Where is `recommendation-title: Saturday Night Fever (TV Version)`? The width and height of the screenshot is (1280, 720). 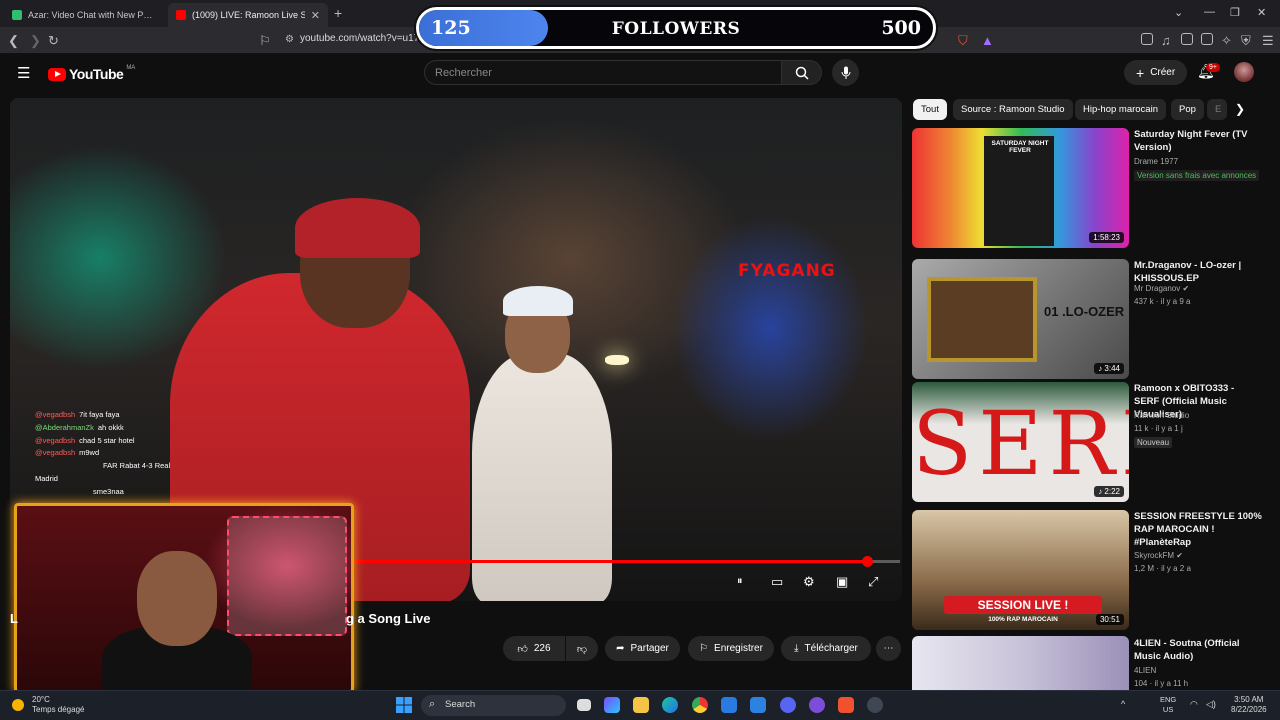
recommendation-title: Saturday Night Fever (TV Version) is located at coordinates (1198, 141).